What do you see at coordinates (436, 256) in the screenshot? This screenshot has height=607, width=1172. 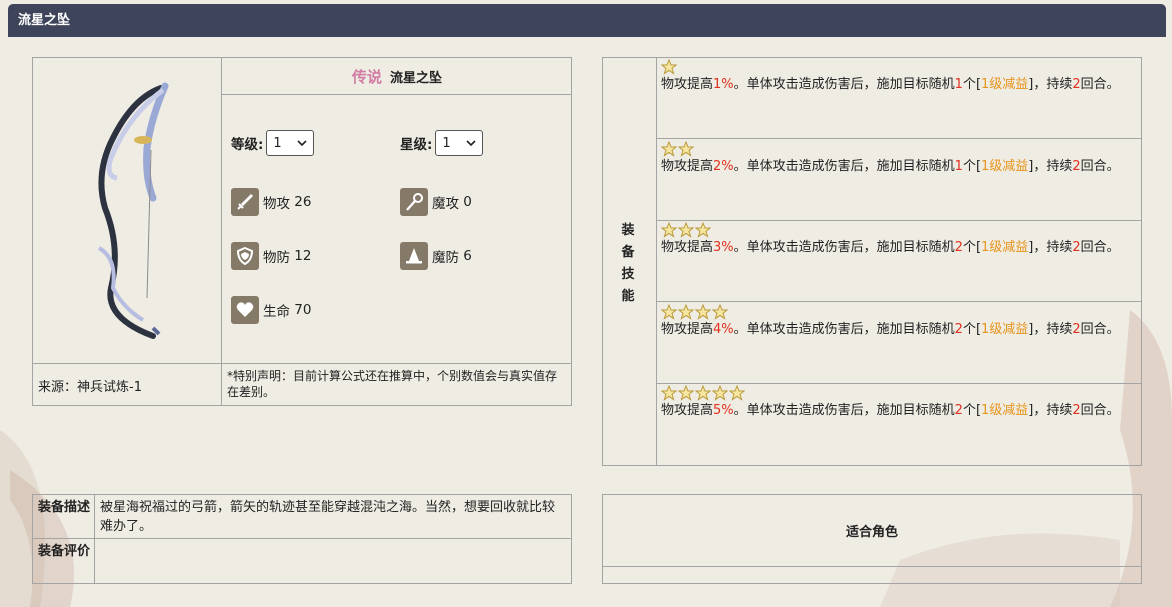 I see `stat-magic-defense: 魔防 6` at bounding box center [436, 256].